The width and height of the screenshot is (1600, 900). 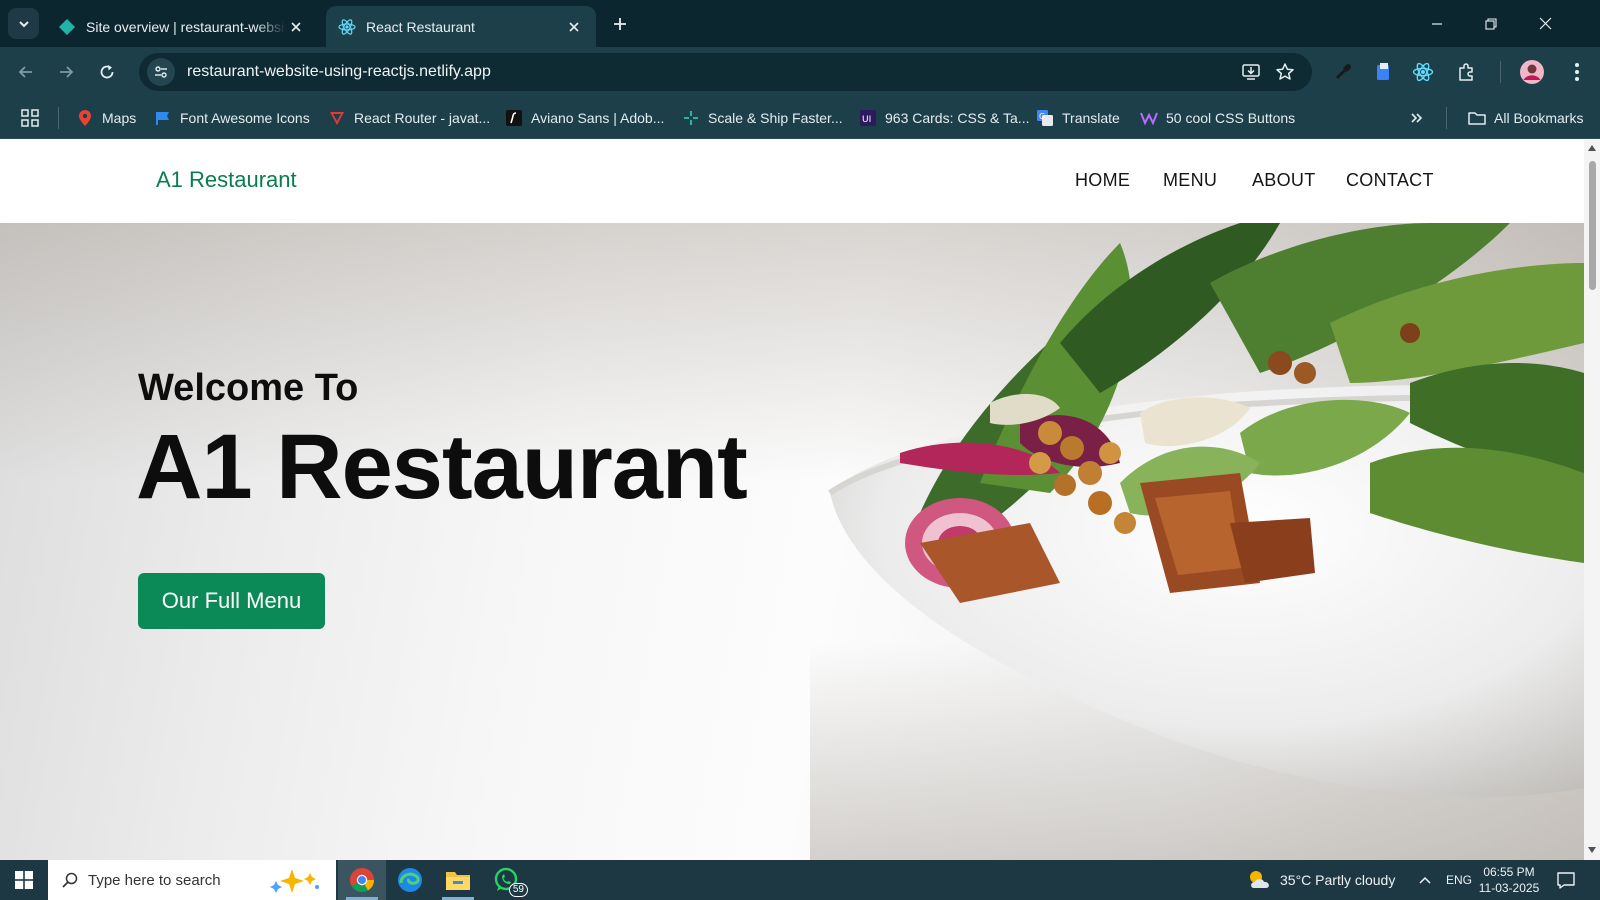 What do you see at coordinates (1592, 148) in the screenshot?
I see `scroll-up-icon` at bounding box center [1592, 148].